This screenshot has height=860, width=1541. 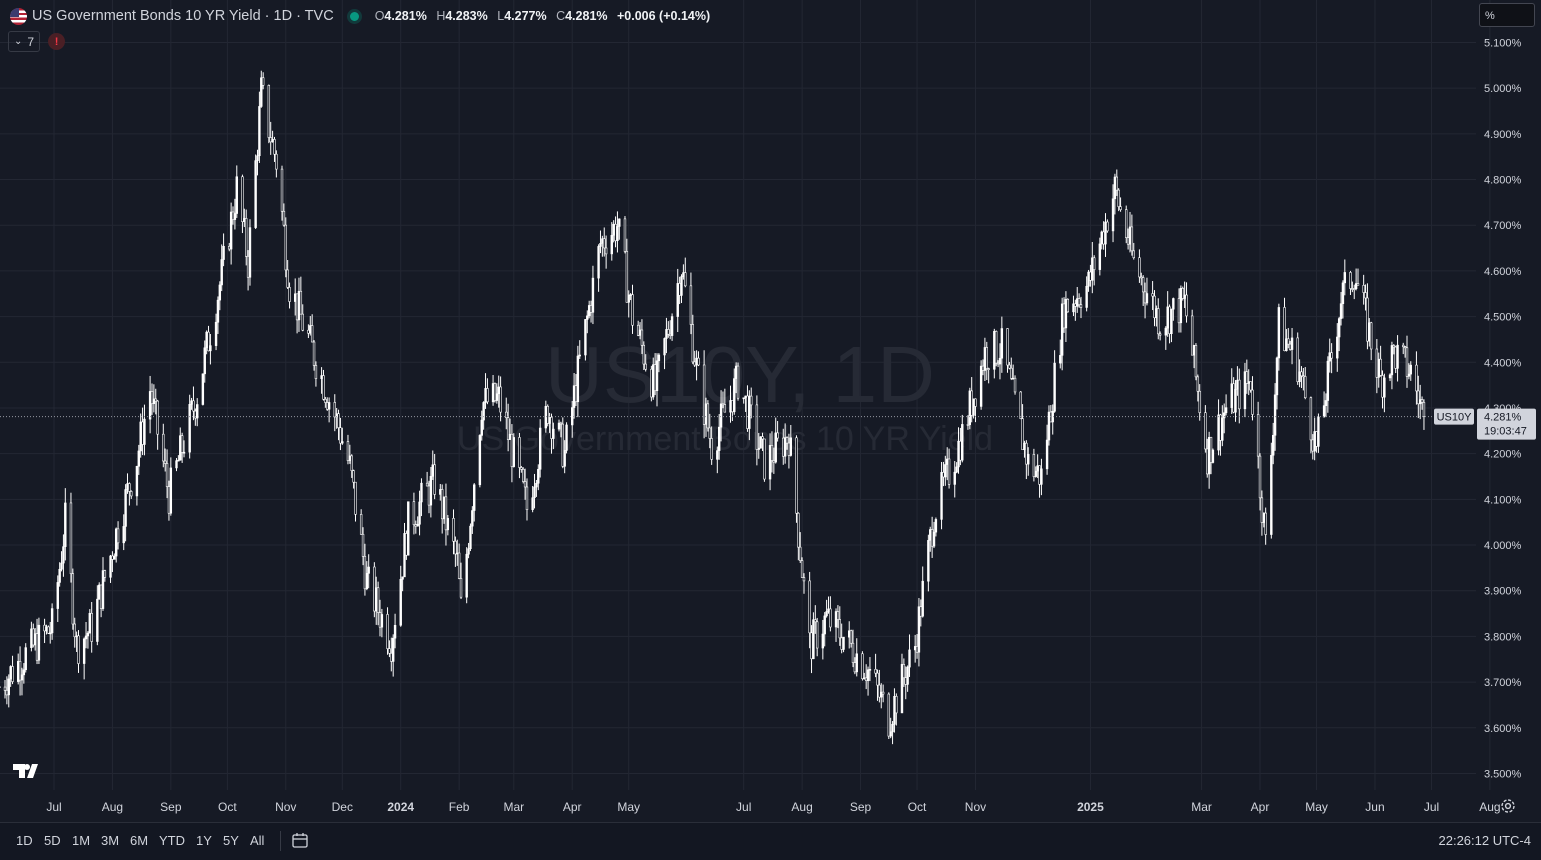 I want to click on calendar-range-icon, so click(x=301, y=841).